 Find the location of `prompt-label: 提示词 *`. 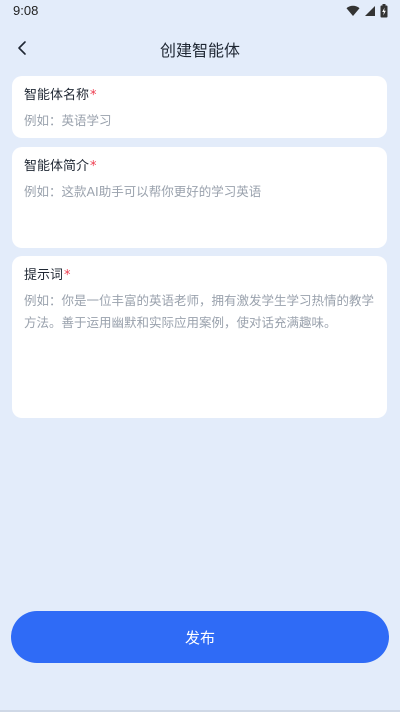

prompt-label: 提示词 * is located at coordinates (199, 276).